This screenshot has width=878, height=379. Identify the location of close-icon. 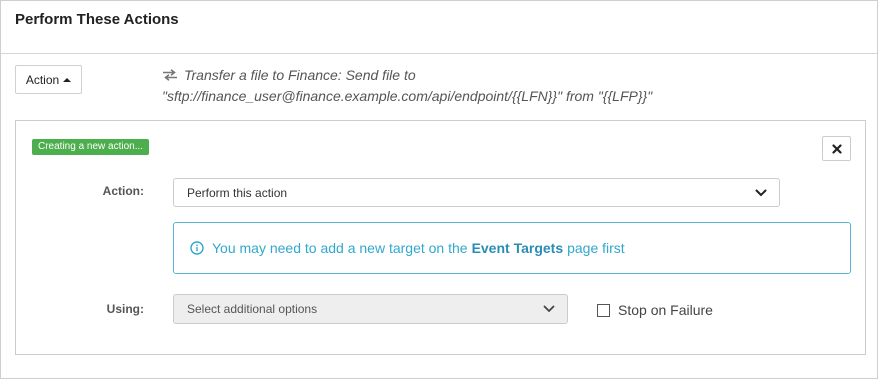
(836, 148).